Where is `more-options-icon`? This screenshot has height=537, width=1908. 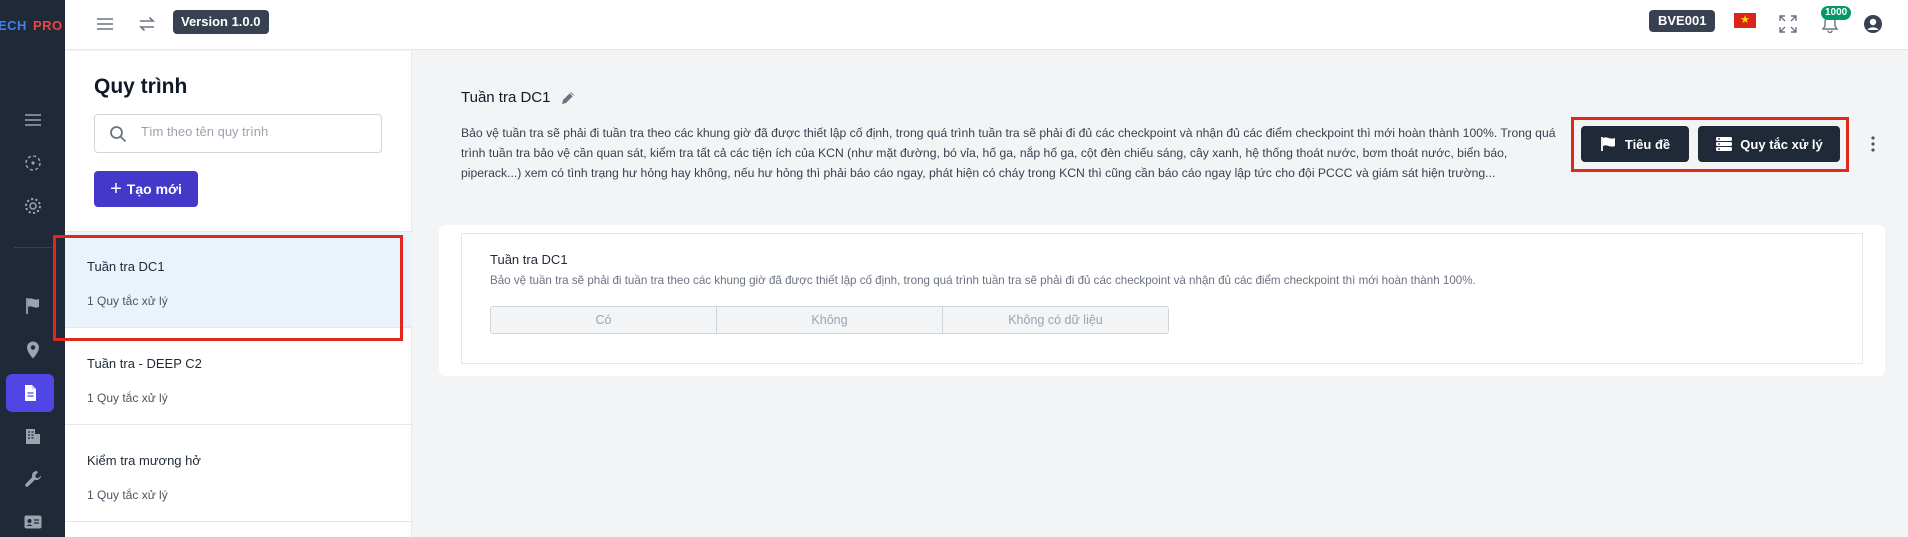
more-options-icon is located at coordinates (1873, 144).